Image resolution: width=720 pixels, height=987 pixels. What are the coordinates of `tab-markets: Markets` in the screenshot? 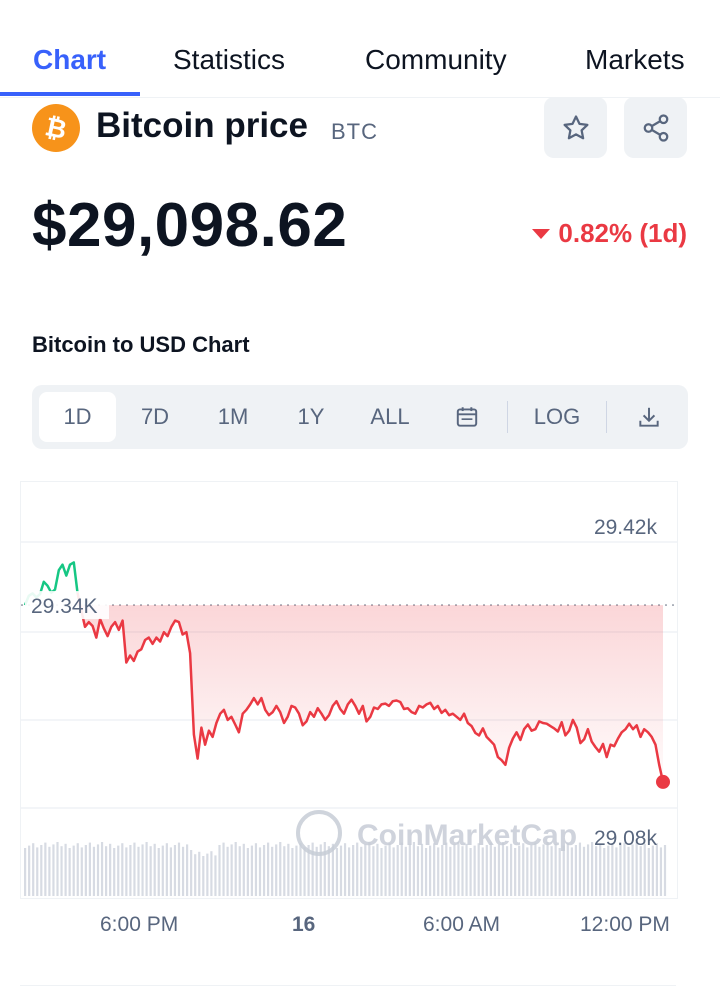 It's located at (635, 60).